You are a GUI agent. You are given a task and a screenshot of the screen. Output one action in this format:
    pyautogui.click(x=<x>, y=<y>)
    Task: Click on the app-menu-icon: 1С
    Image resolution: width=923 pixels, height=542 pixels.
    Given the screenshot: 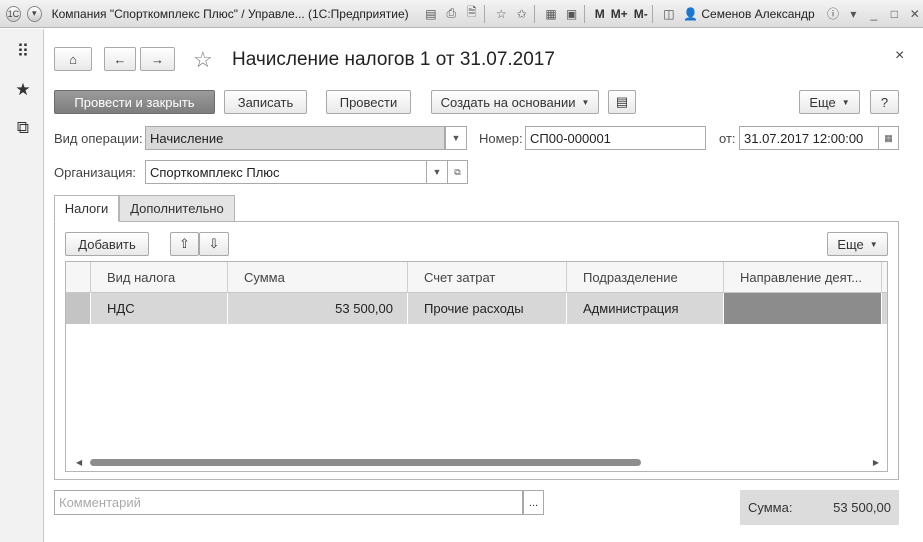 What is the action you would take?
    pyautogui.click(x=13, y=13)
    